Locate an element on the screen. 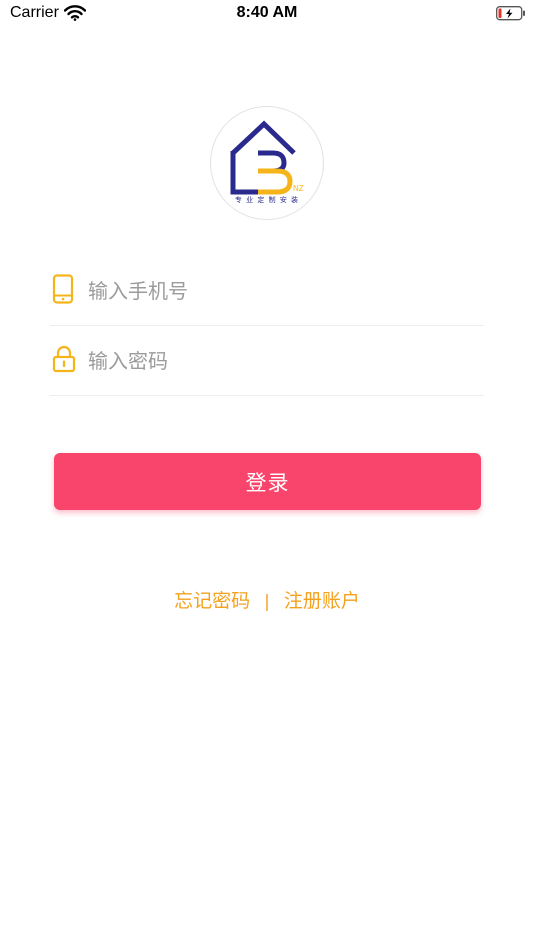 This screenshot has width=534, height=950. status-bar: Carrier 8:40 AM is located at coordinates (267, 14).